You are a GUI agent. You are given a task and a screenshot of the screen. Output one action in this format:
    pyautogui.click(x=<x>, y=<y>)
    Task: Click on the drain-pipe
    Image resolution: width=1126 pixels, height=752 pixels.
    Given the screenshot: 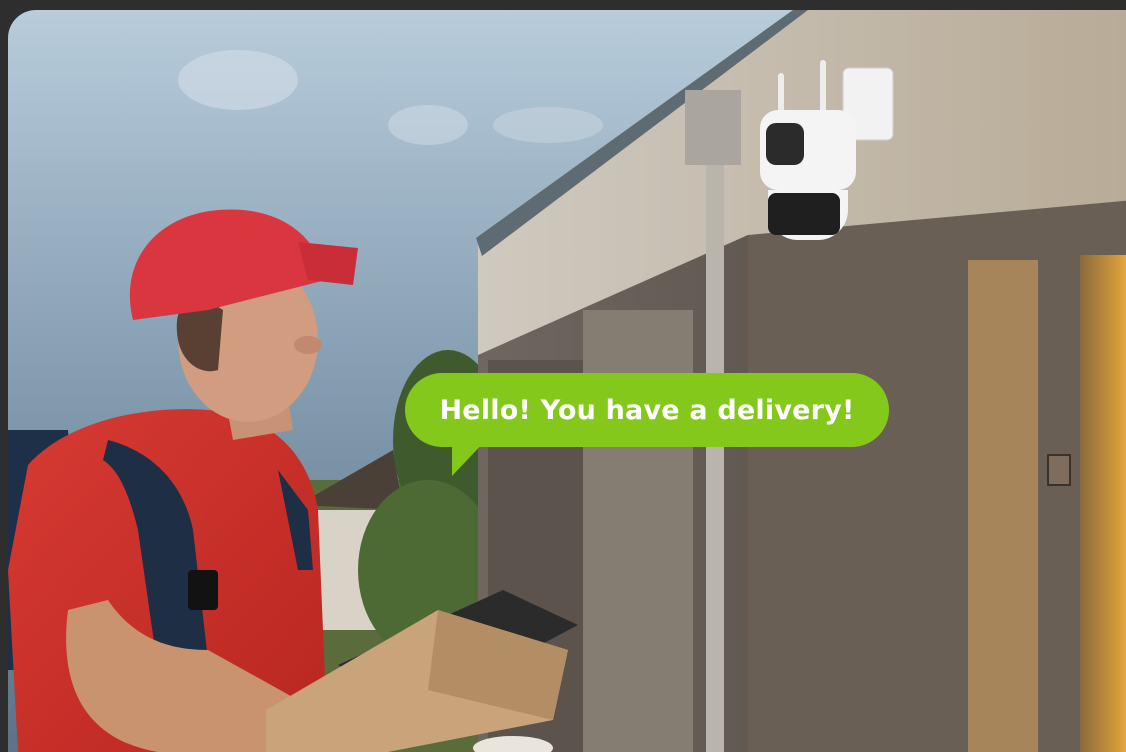 What is the action you would take?
    pyautogui.click(x=715, y=458)
    